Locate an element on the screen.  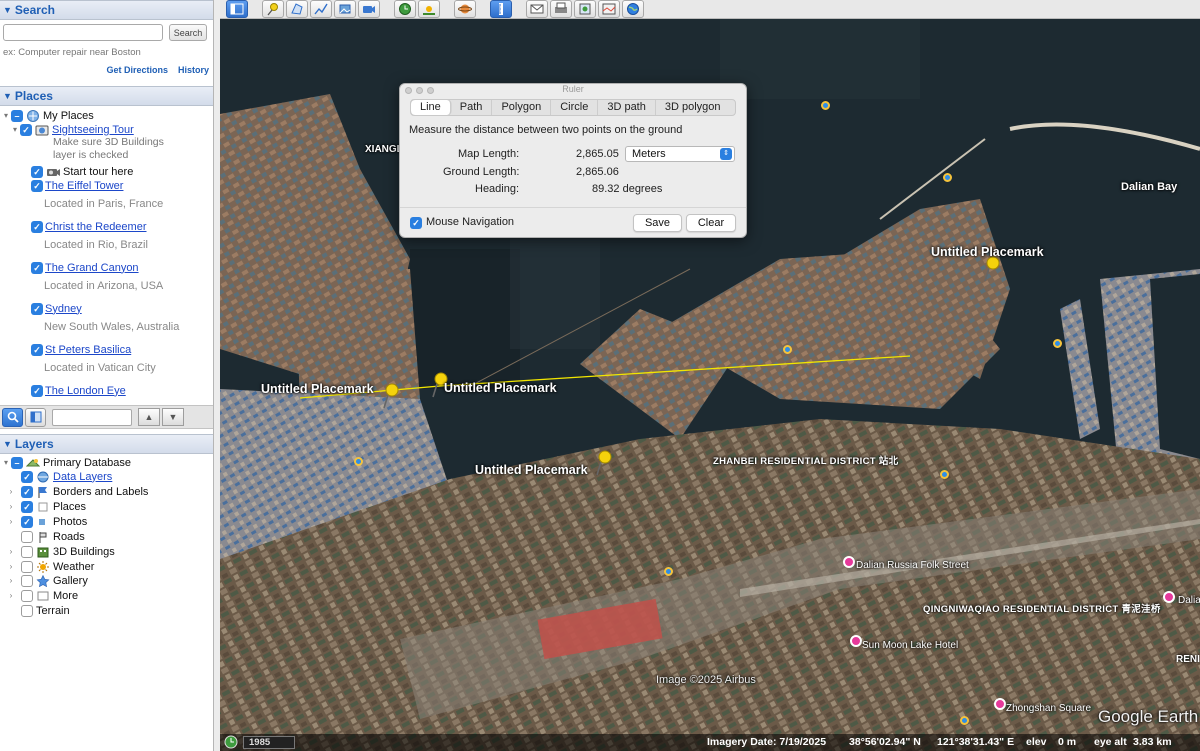
search-panel-header: ▼ Search is located at coordinates (106, 10).